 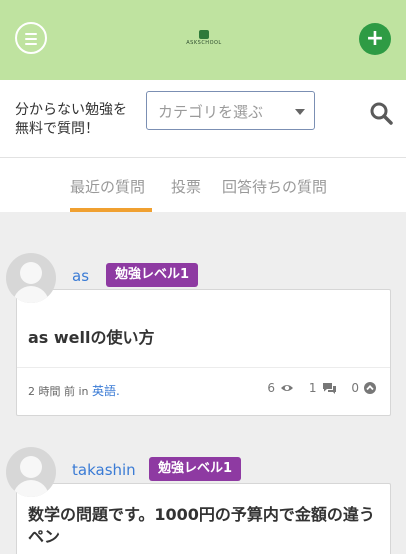 I want to click on site-logo: ASKSCHOOL, so click(x=204, y=39).